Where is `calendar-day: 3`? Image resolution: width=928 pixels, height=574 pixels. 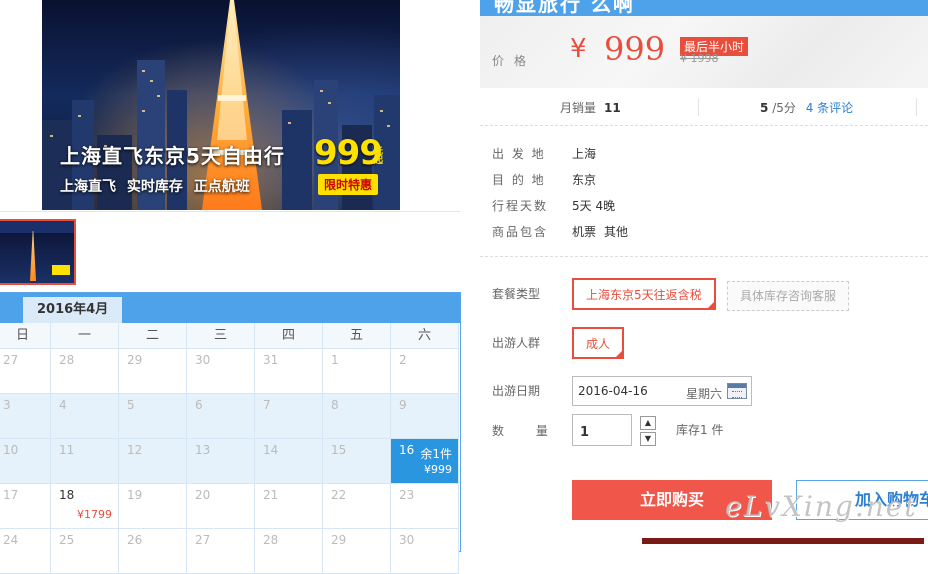
calendar-day: 3 is located at coordinates (25, 416).